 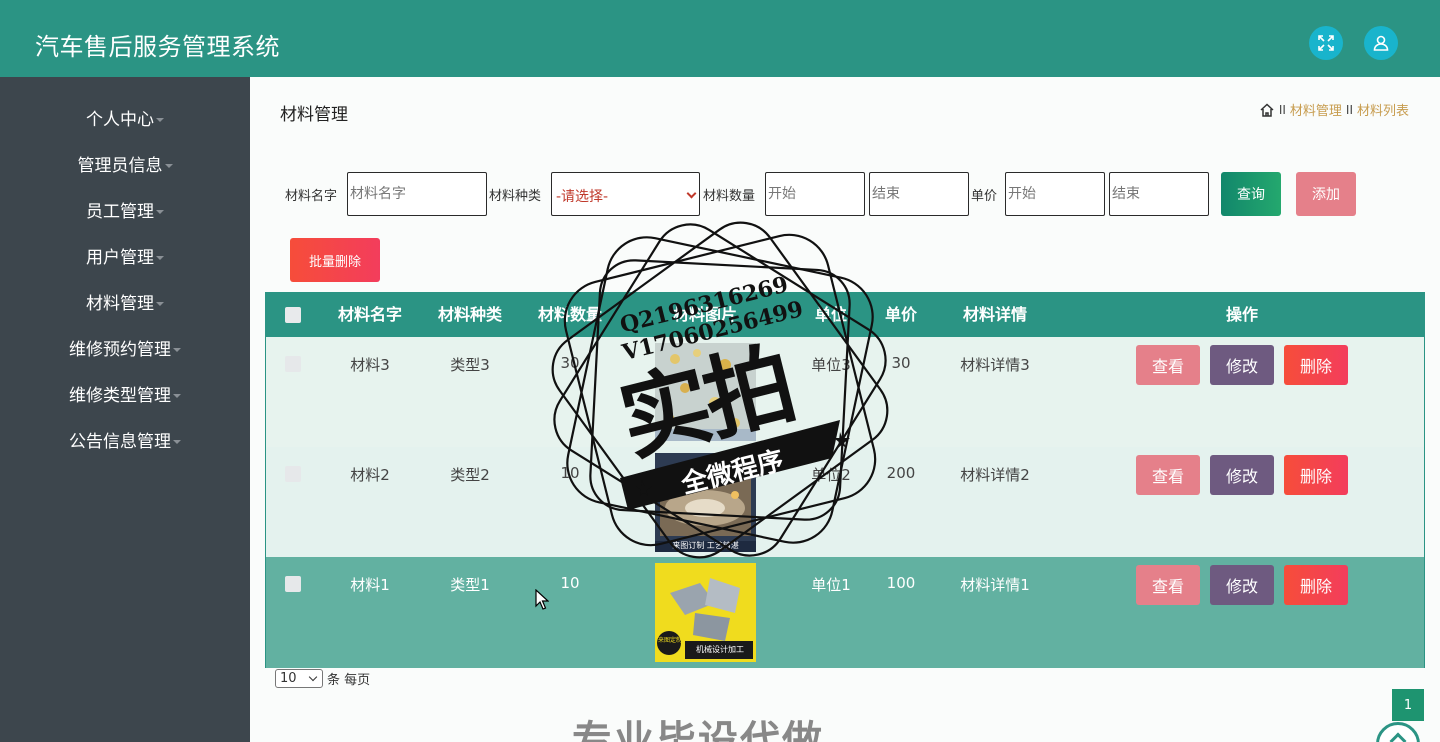 I want to click on cell-detail: 材料详情3, so click(x=995, y=365).